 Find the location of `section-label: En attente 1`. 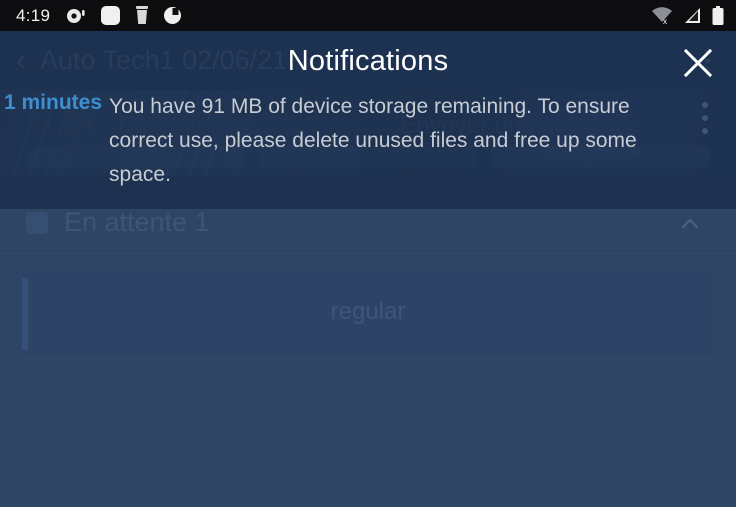

section-label: En attente 1 is located at coordinates (137, 222).